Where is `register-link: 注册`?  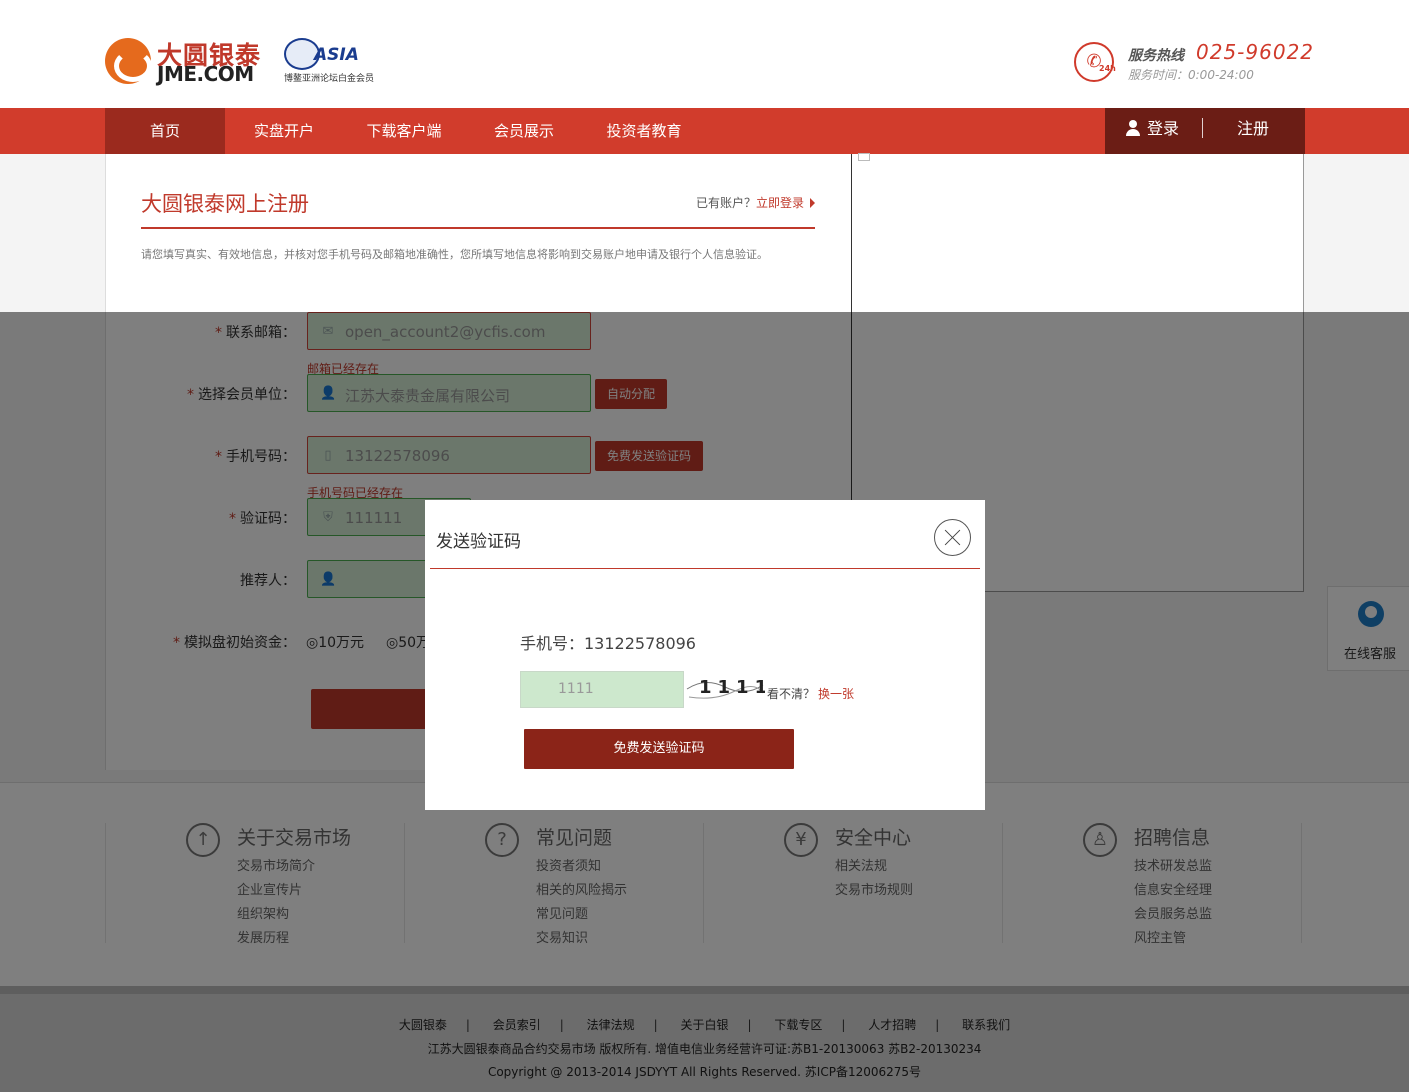 register-link: 注册 is located at coordinates (1253, 129).